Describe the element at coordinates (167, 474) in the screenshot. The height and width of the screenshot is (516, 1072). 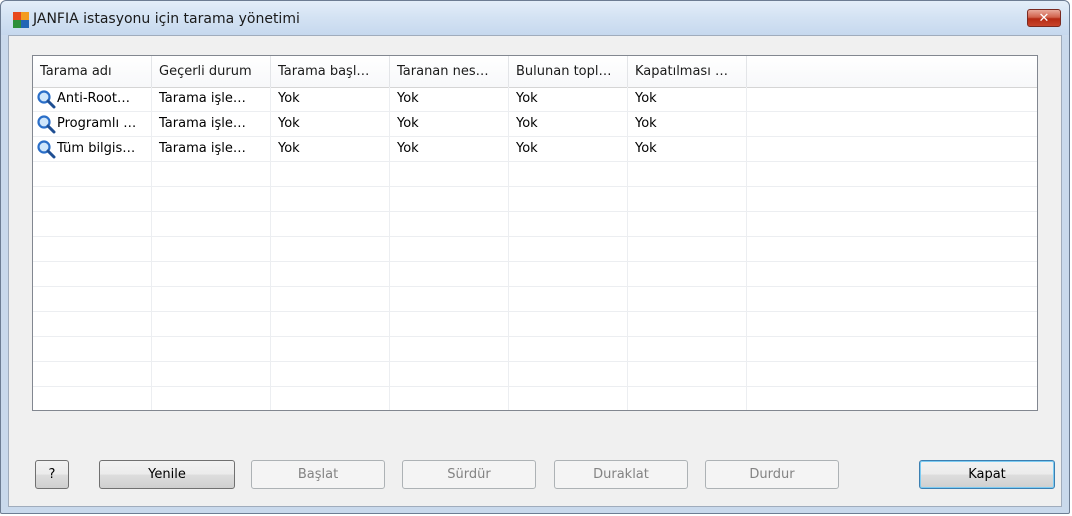
I see `refresh-button: Yenile` at that location.